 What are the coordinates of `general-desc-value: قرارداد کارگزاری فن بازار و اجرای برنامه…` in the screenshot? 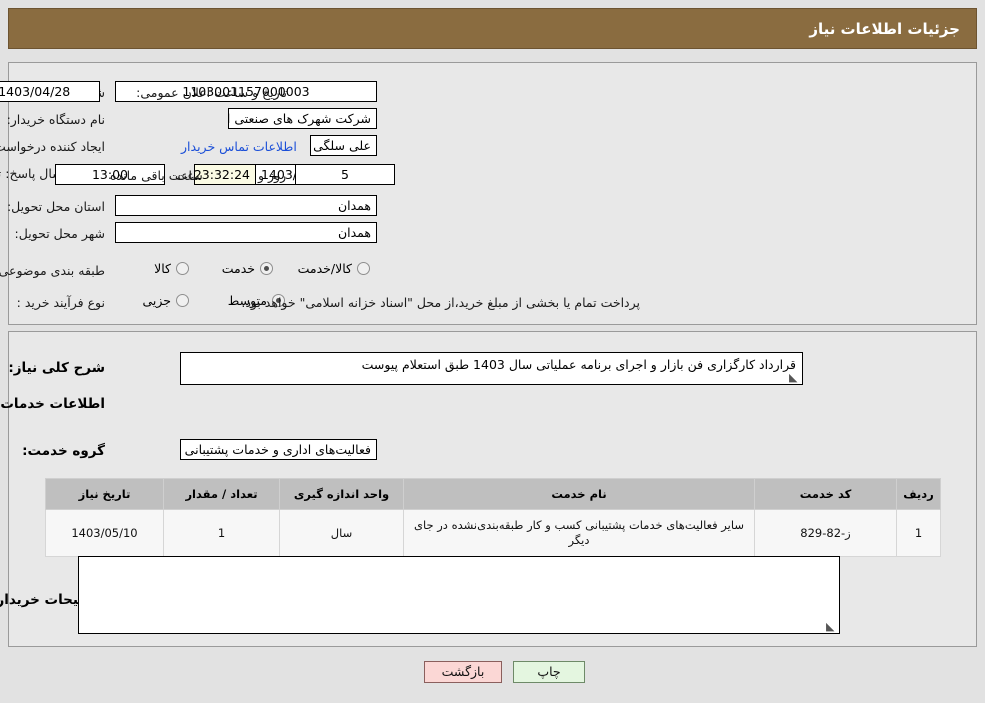 It's located at (578, 364).